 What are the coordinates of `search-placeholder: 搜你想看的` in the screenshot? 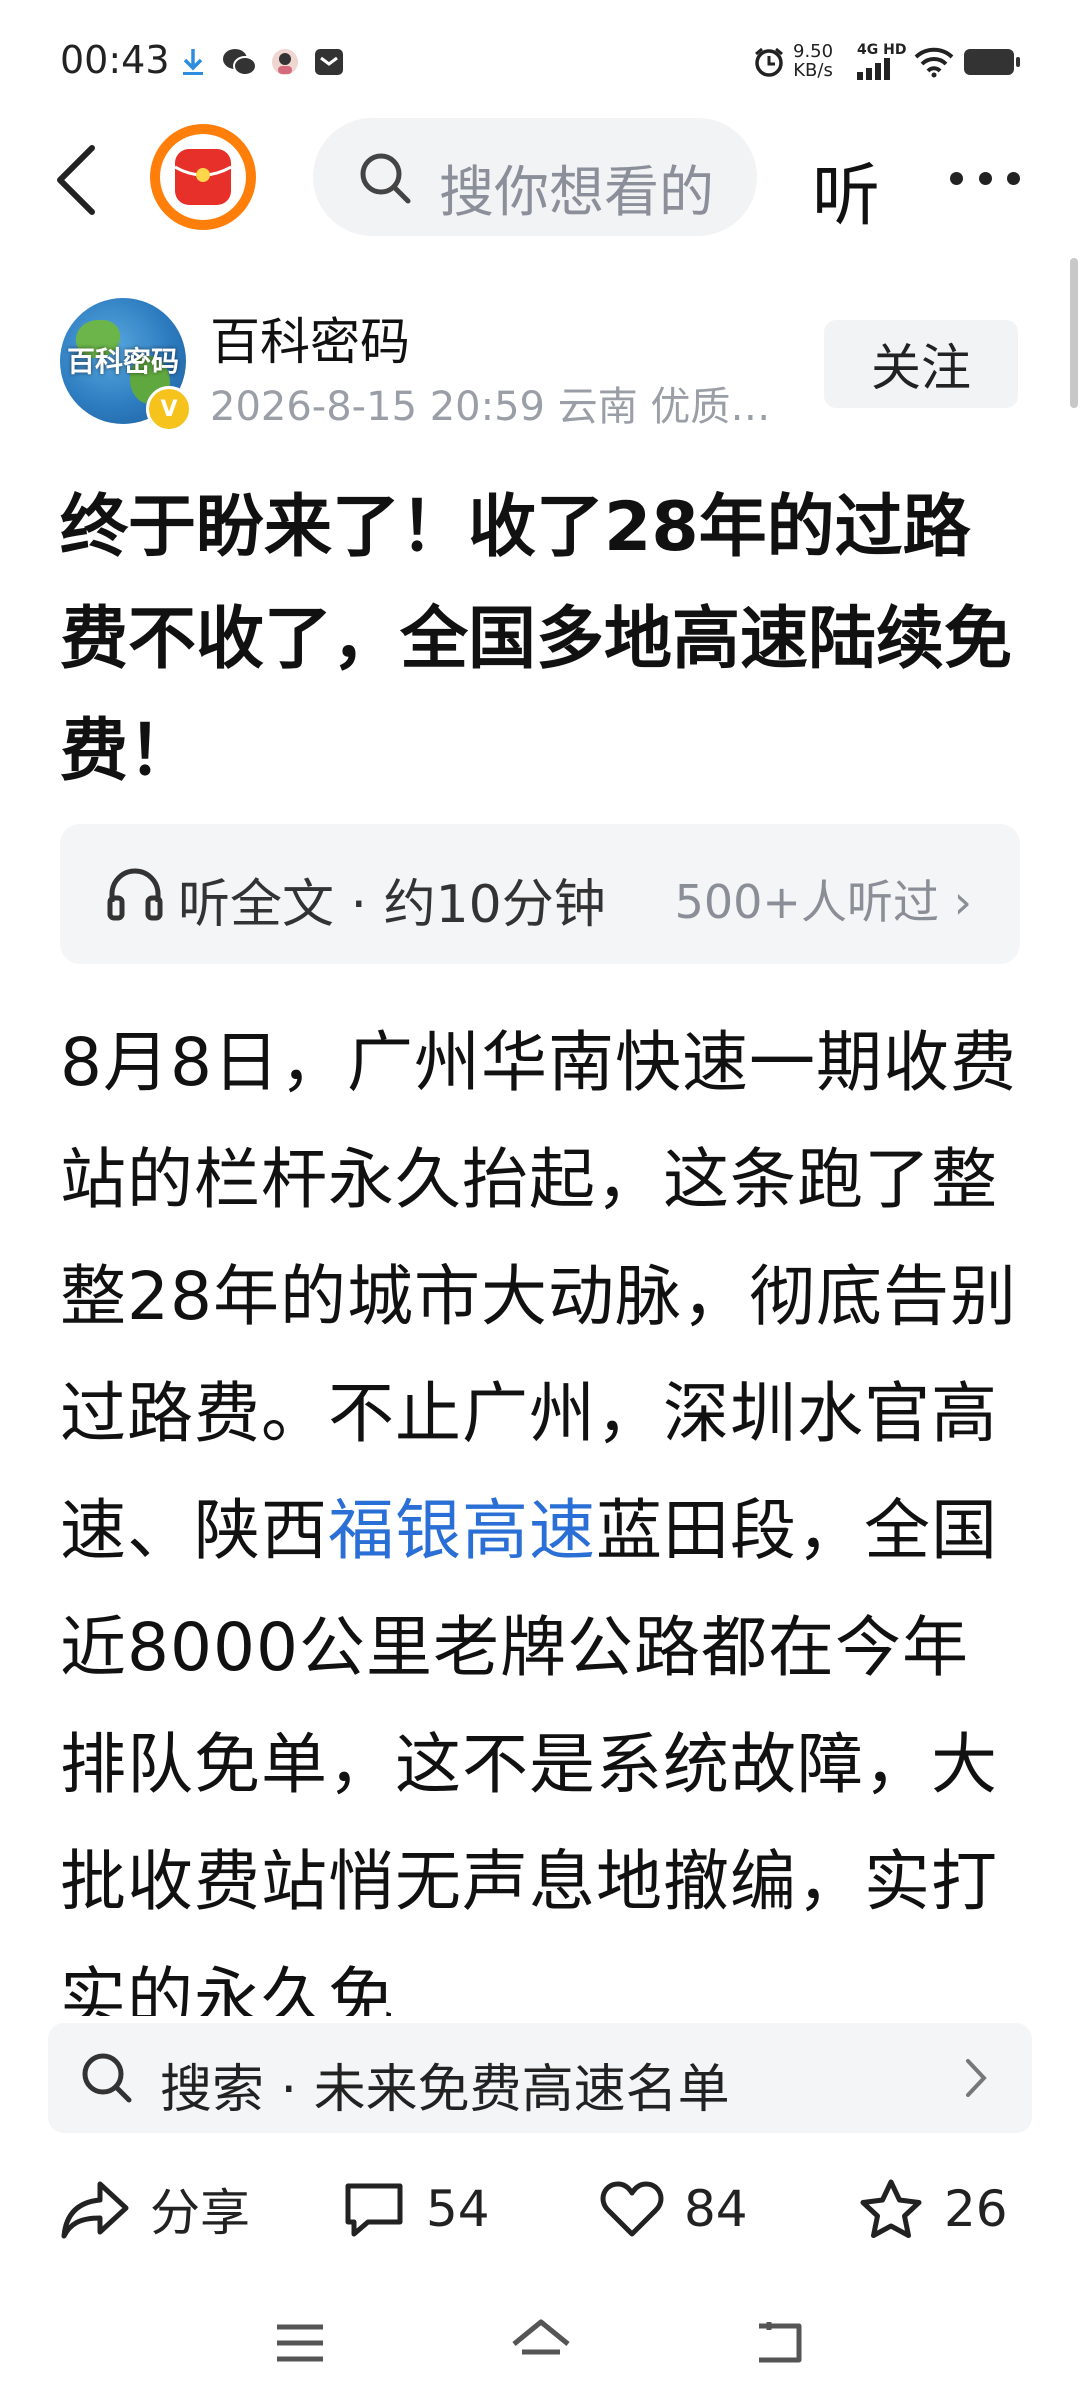 It's located at (577, 192).